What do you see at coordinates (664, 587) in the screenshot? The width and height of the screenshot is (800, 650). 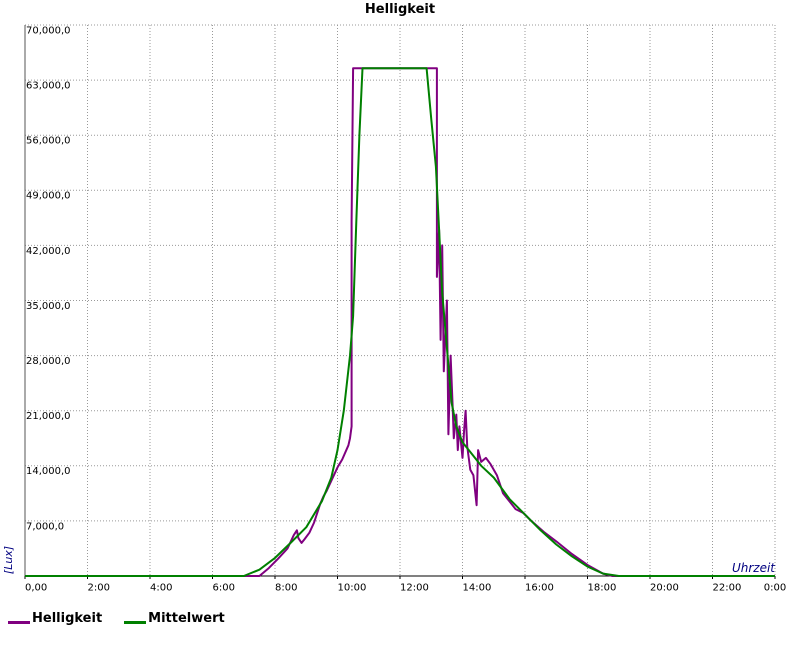 I see `x-tick-label: 20:00` at bounding box center [664, 587].